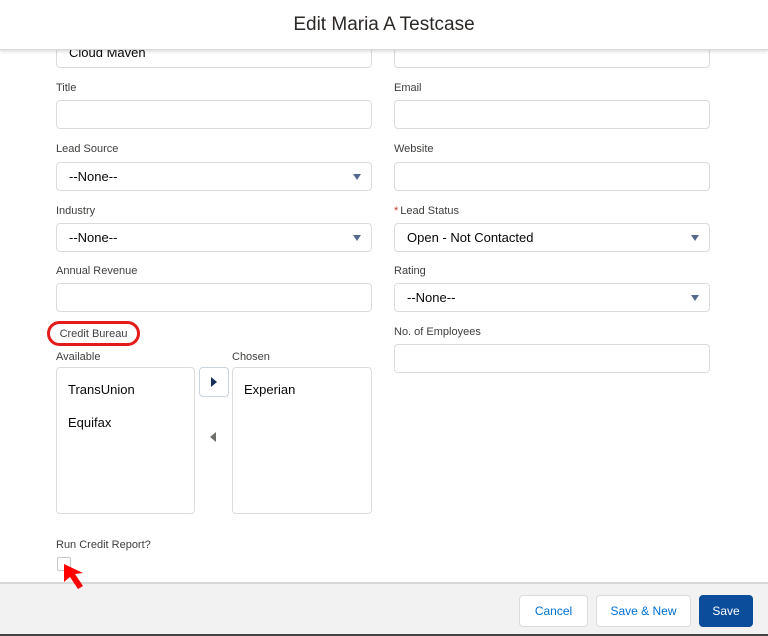  What do you see at coordinates (214, 237) in the screenshot?
I see `industry-select: --None--` at bounding box center [214, 237].